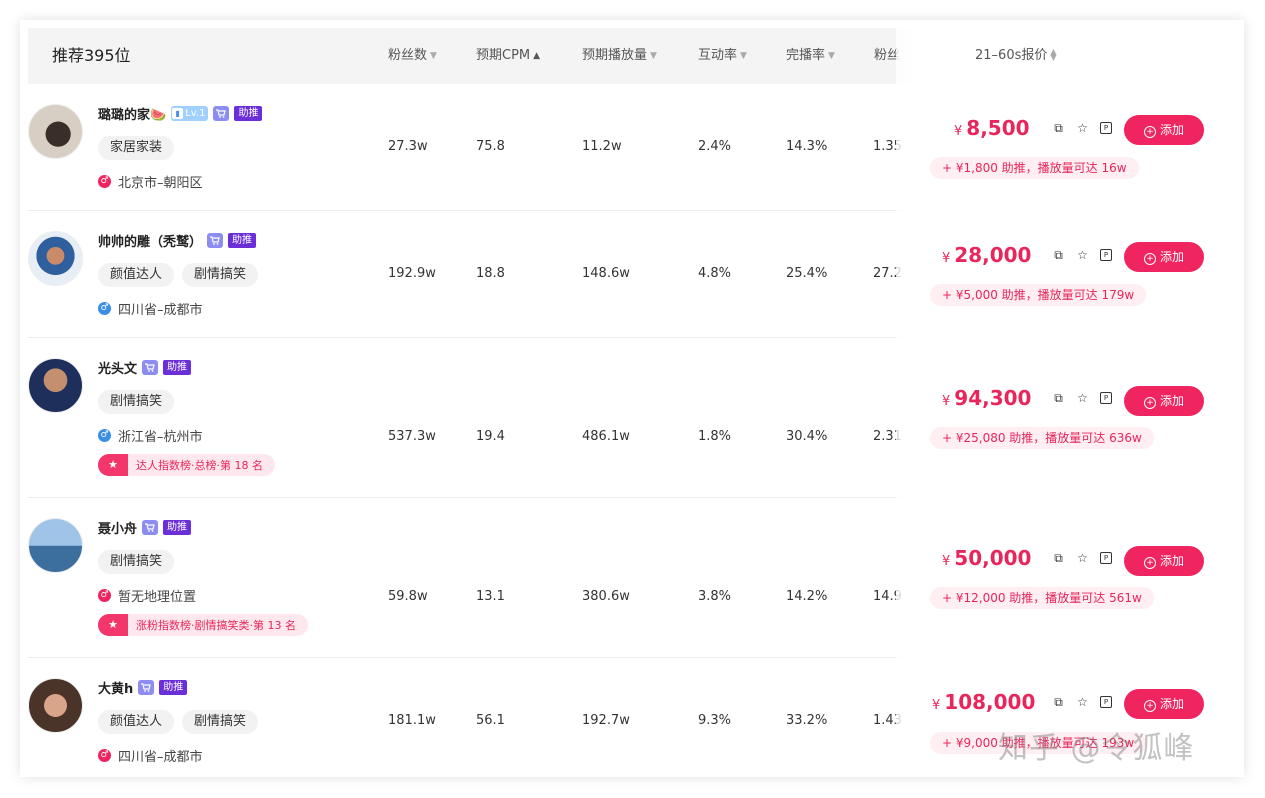 Image resolution: width=1265 pixels, height=798 pixels. I want to click on cpm-value: 75.8, so click(490, 146).